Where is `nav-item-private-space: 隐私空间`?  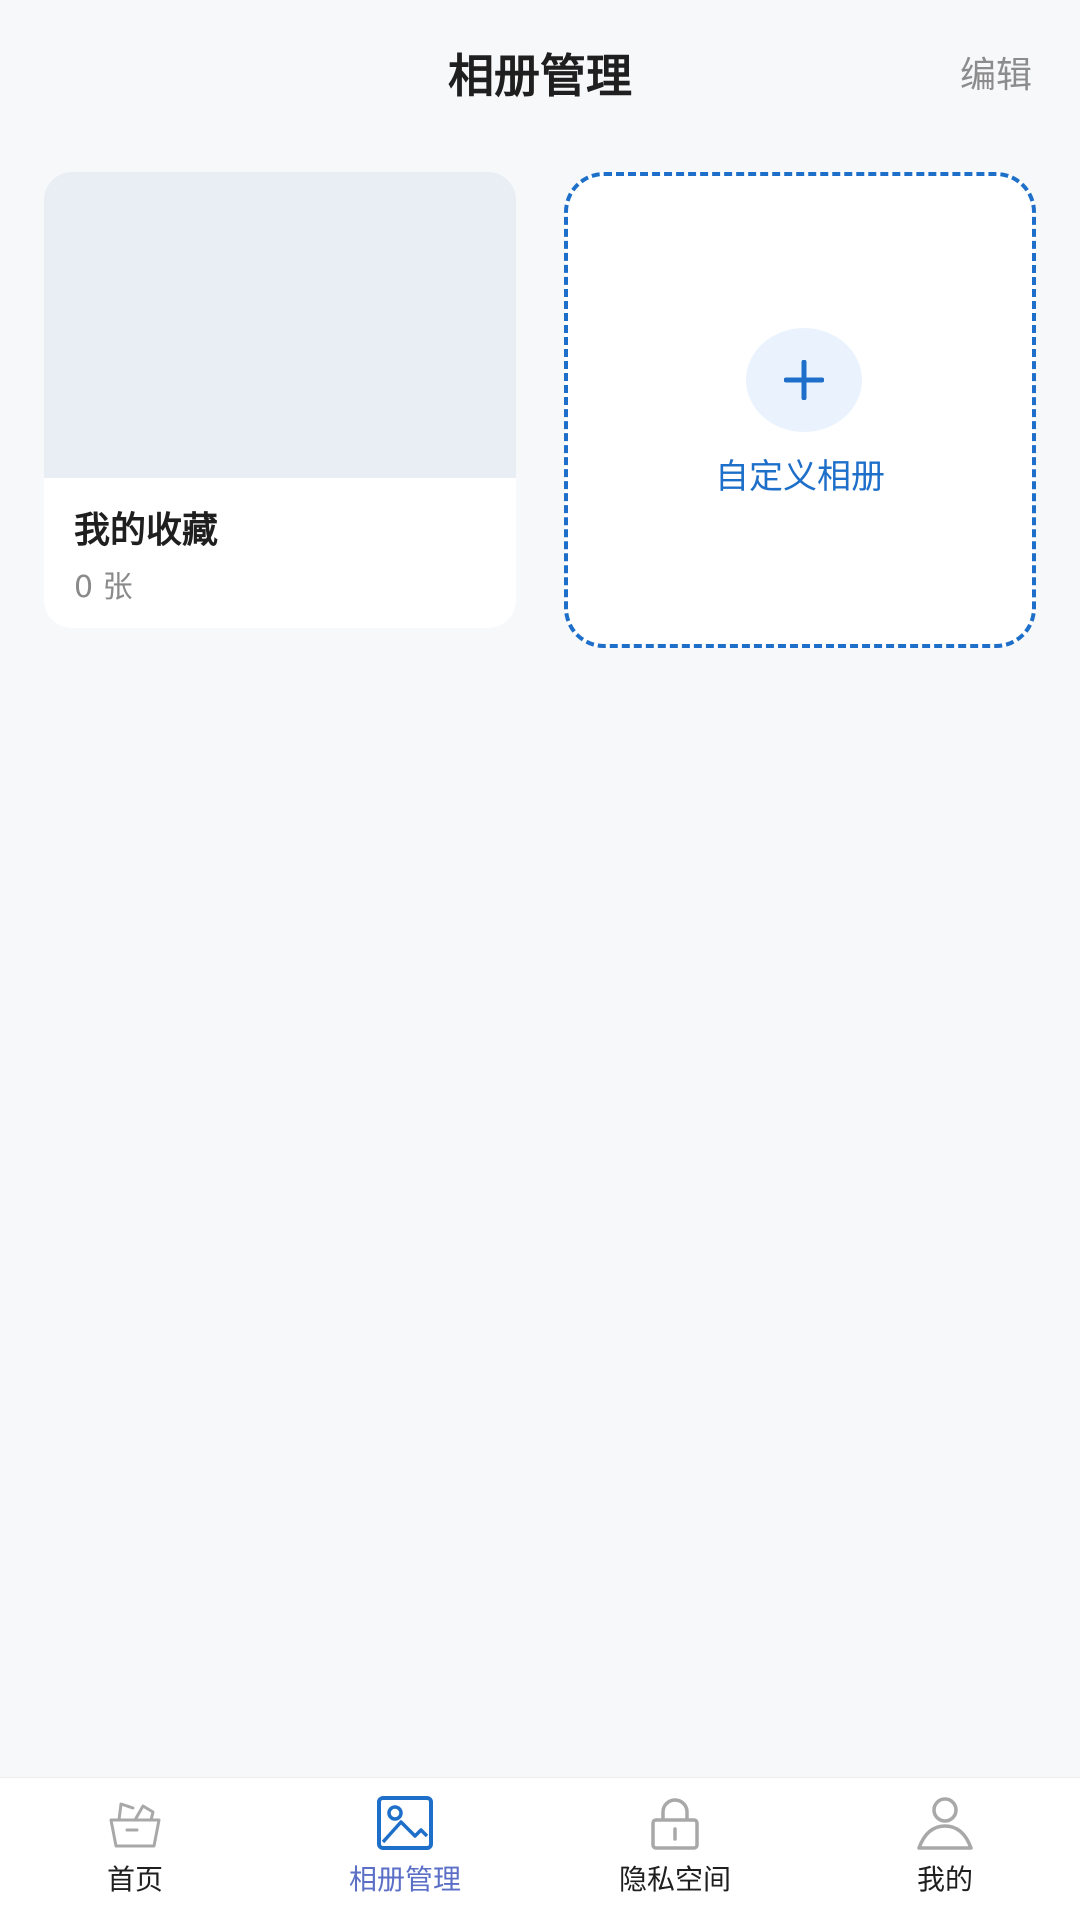 nav-item-private-space: 隐私空间 is located at coordinates (675, 1849).